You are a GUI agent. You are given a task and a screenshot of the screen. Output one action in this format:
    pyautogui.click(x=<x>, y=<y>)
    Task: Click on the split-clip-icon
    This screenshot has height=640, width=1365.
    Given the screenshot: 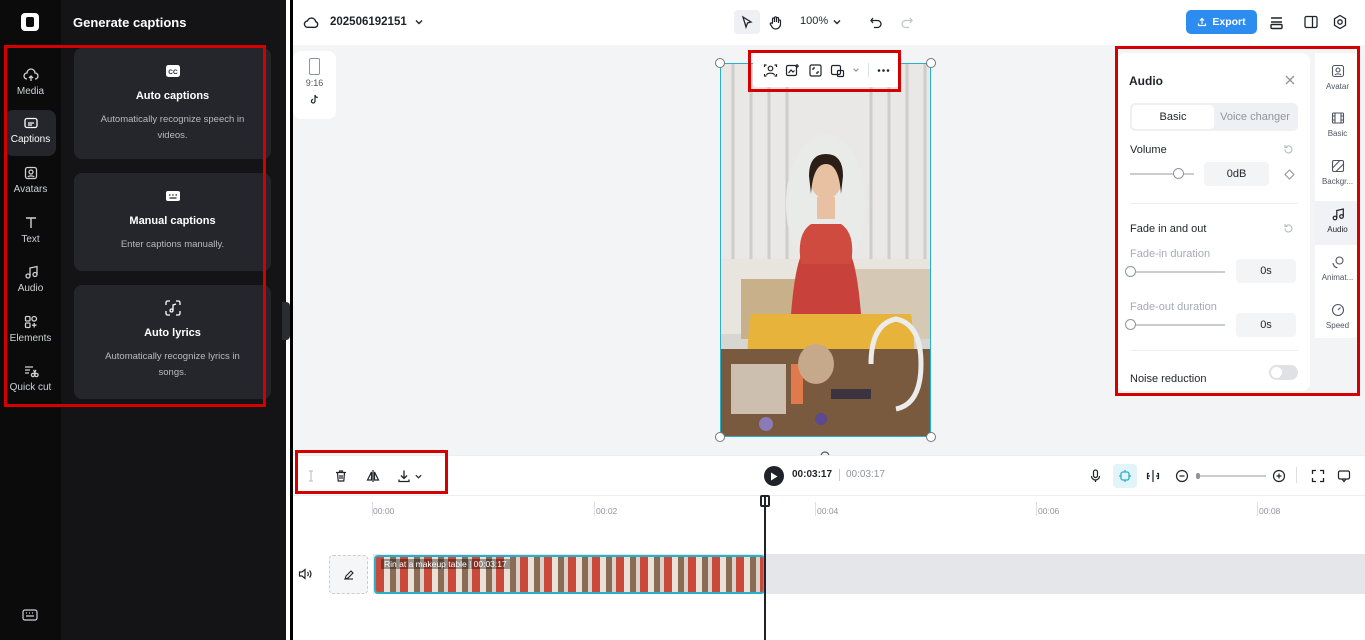 What is the action you would take?
    pyautogui.click(x=1153, y=476)
    